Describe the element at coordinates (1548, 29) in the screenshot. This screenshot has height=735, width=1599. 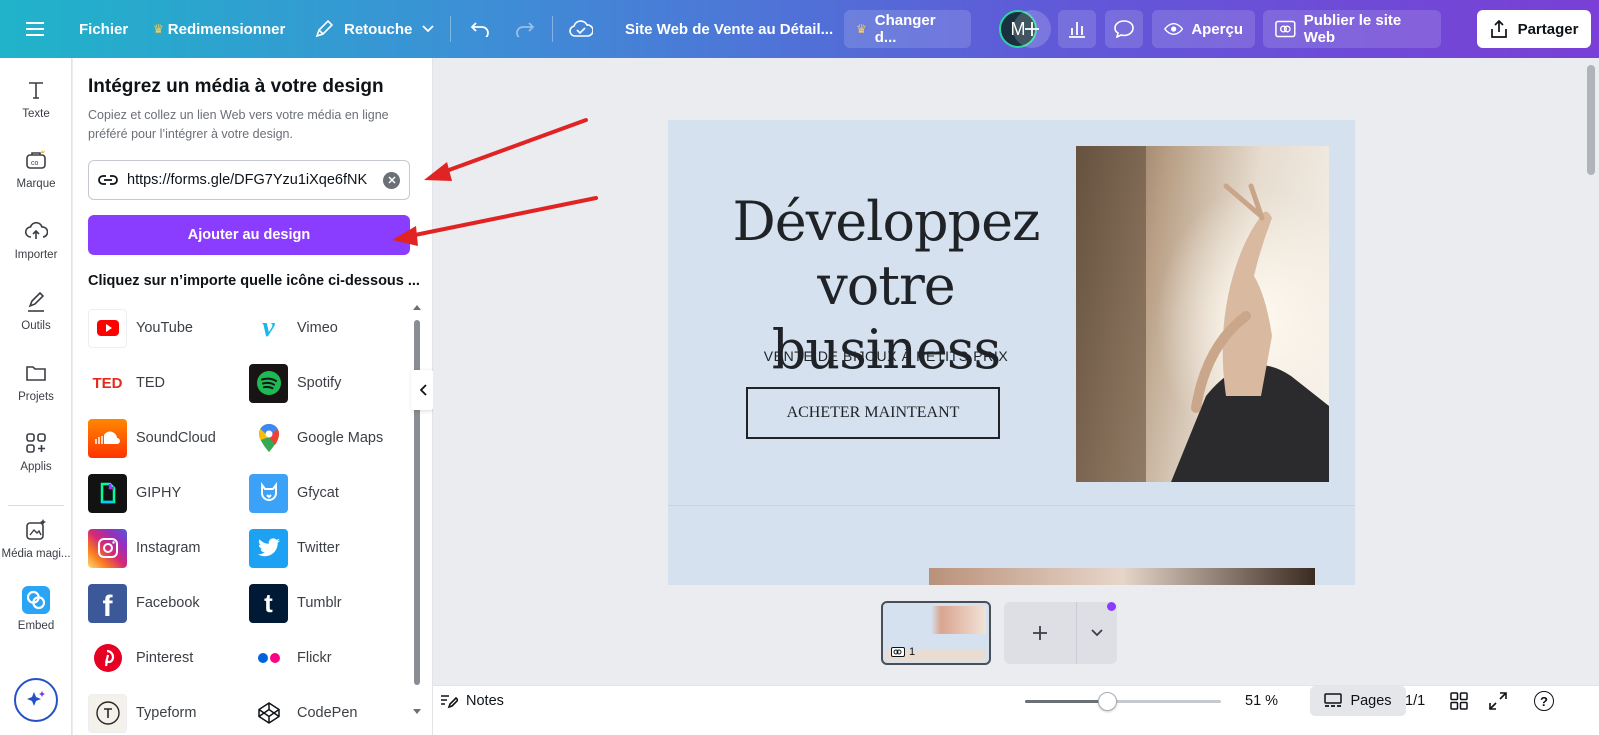
I see `share-label: Partager` at that location.